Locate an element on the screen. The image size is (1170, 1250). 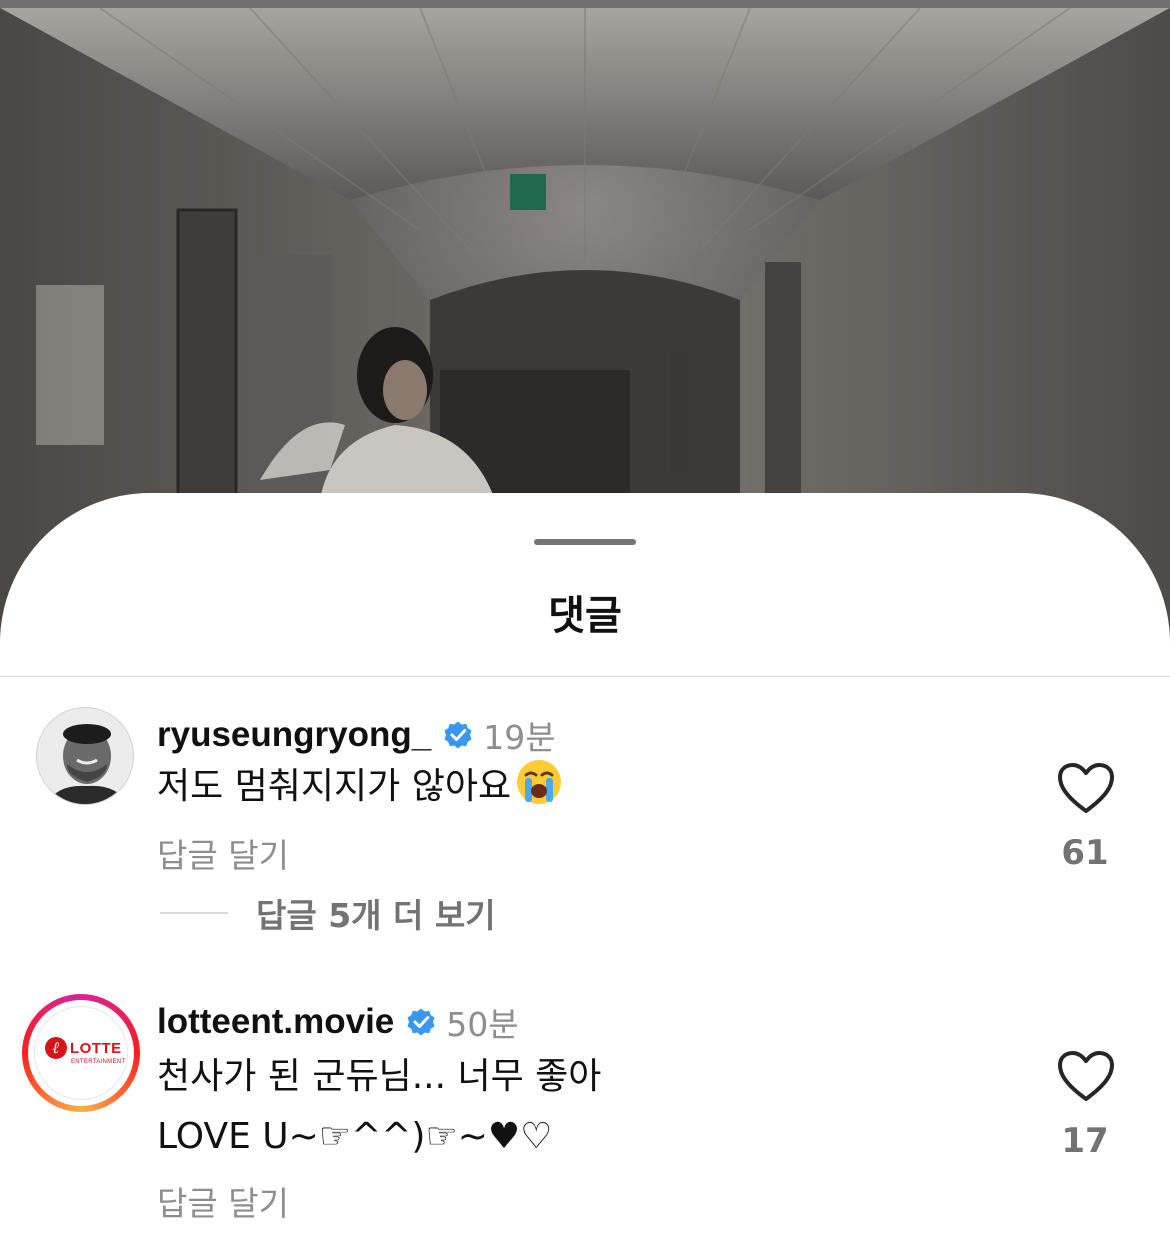
story-ring-avatar: ℓ LOTTE ENTERTAINMENT is located at coordinates (81, 1053).